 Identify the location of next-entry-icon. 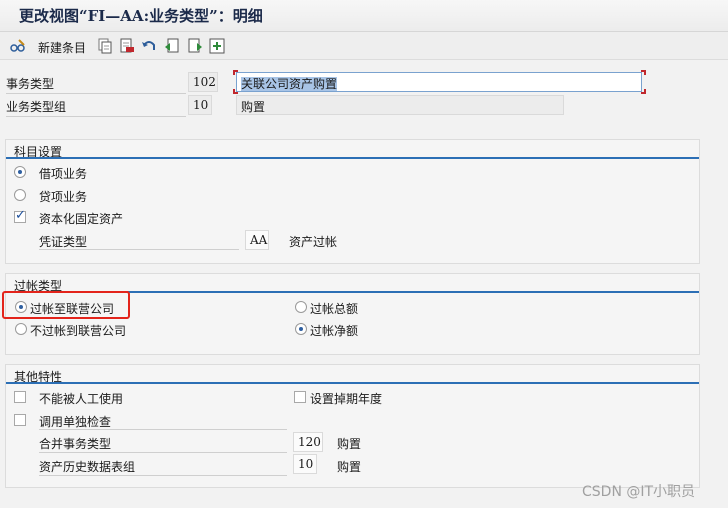
(195, 46).